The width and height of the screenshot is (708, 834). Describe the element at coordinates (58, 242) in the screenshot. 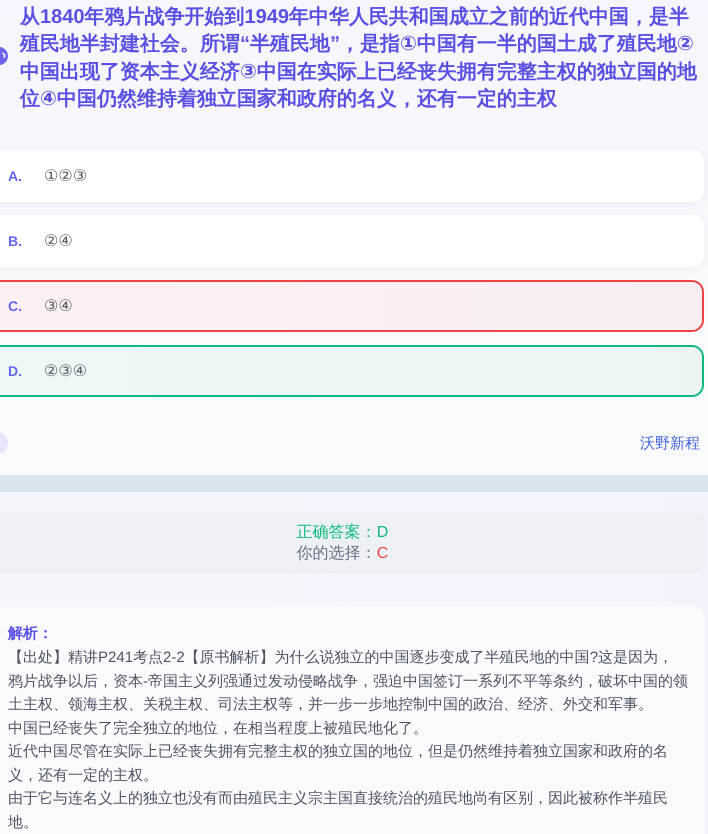

I see `option-text: ②④` at that location.